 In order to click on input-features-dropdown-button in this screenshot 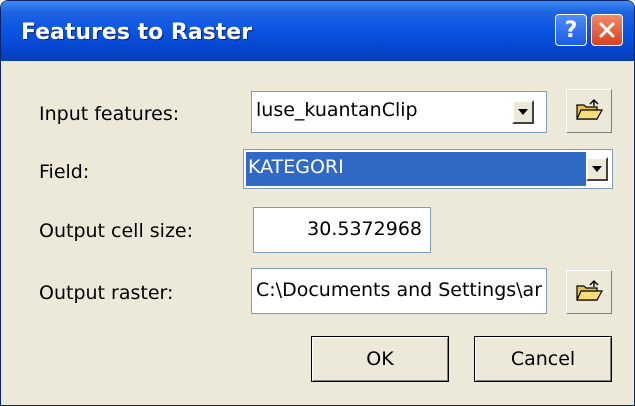, I will do `click(523, 112)`.